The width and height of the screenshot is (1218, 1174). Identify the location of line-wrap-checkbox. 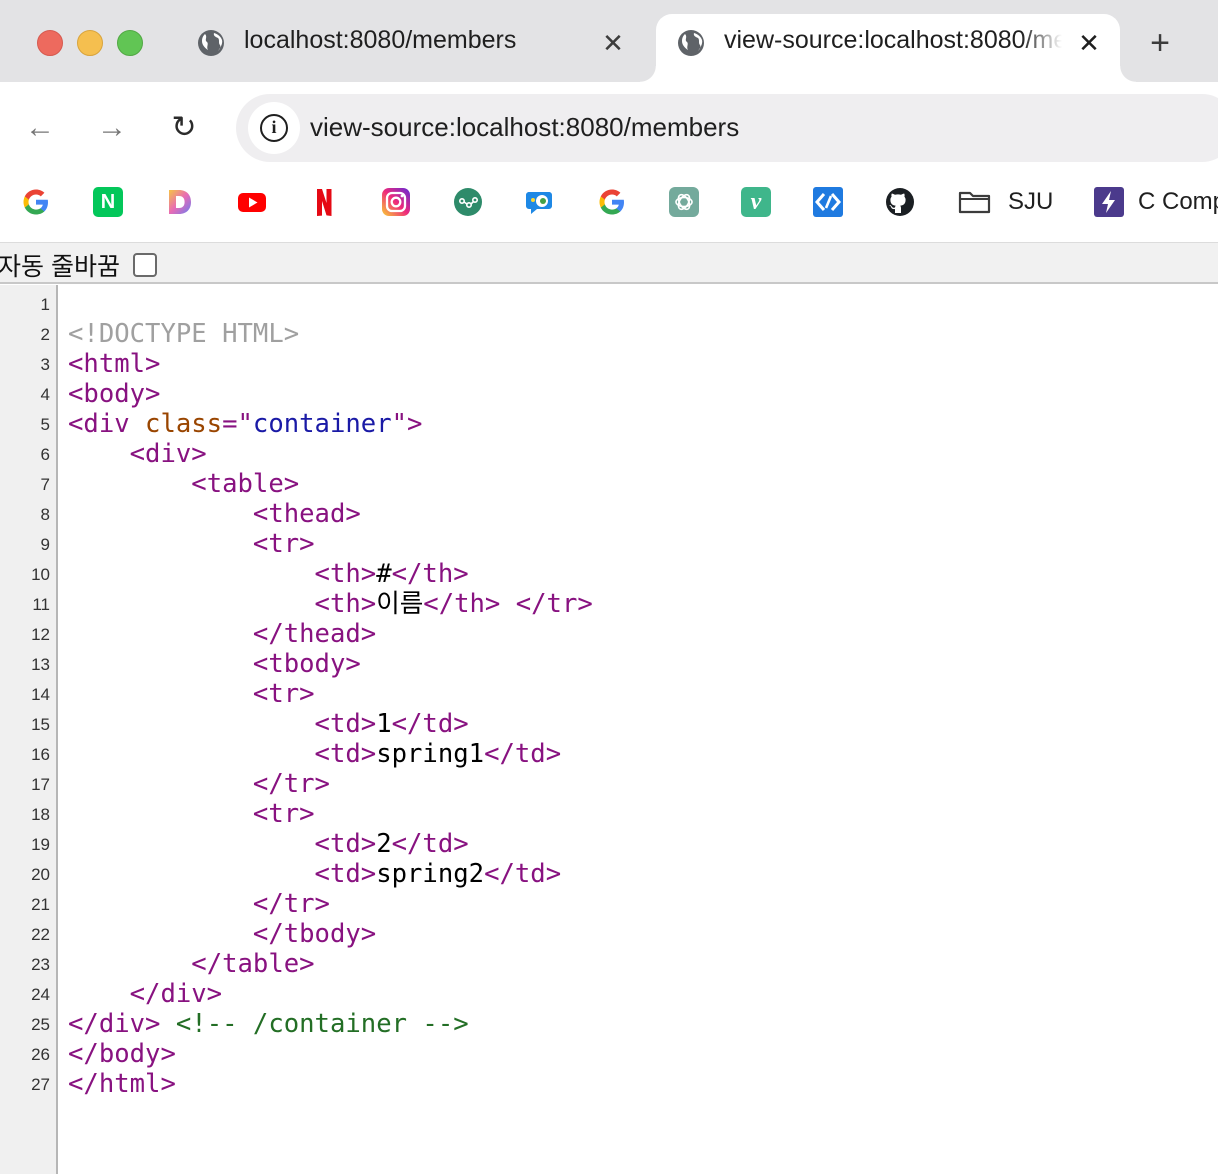
(145, 265).